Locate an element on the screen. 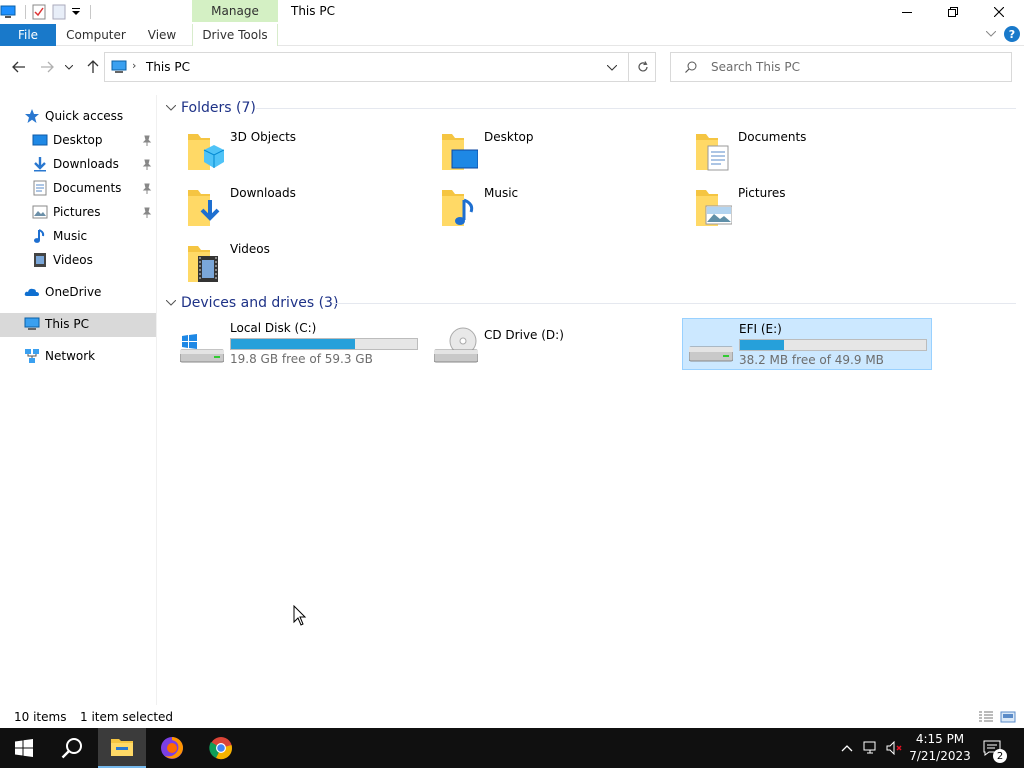 This screenshot has width=1024, height=768. restore-icon is located at coordinates (953, 12).